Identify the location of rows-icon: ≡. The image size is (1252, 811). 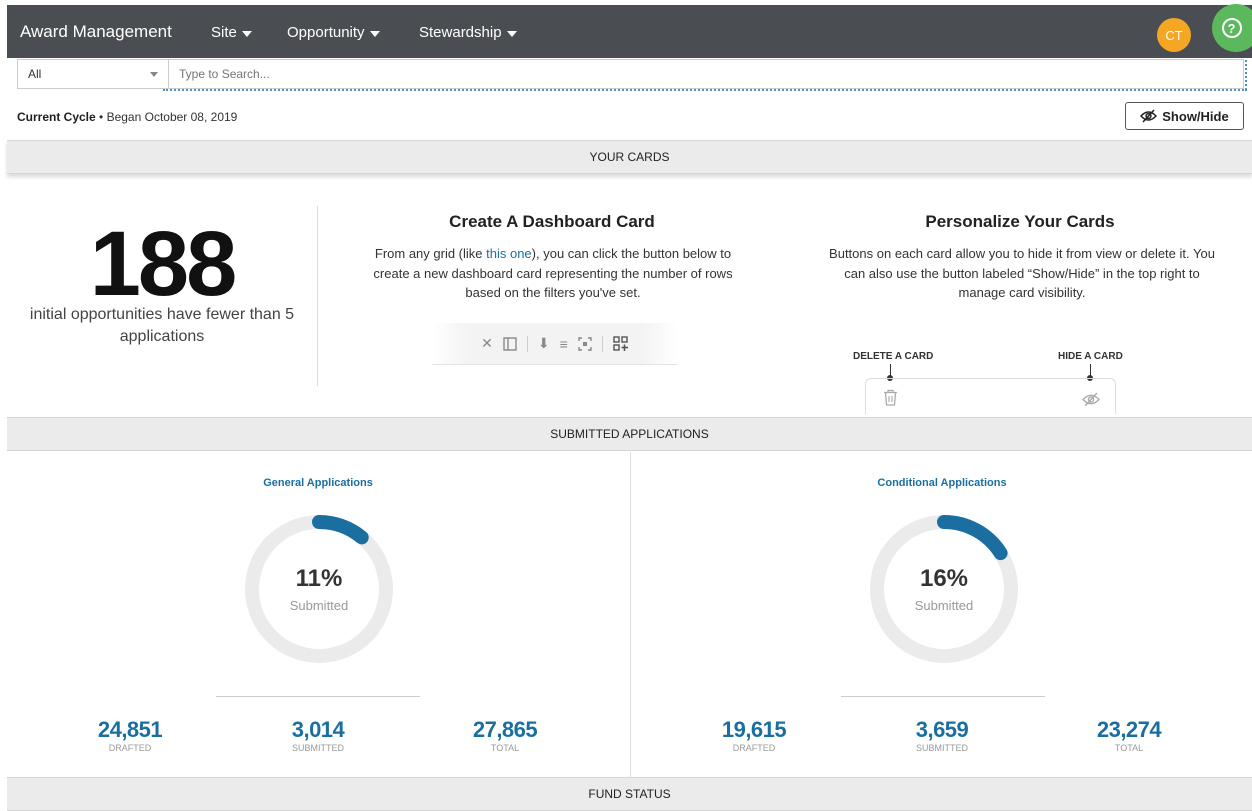
(563, 343).